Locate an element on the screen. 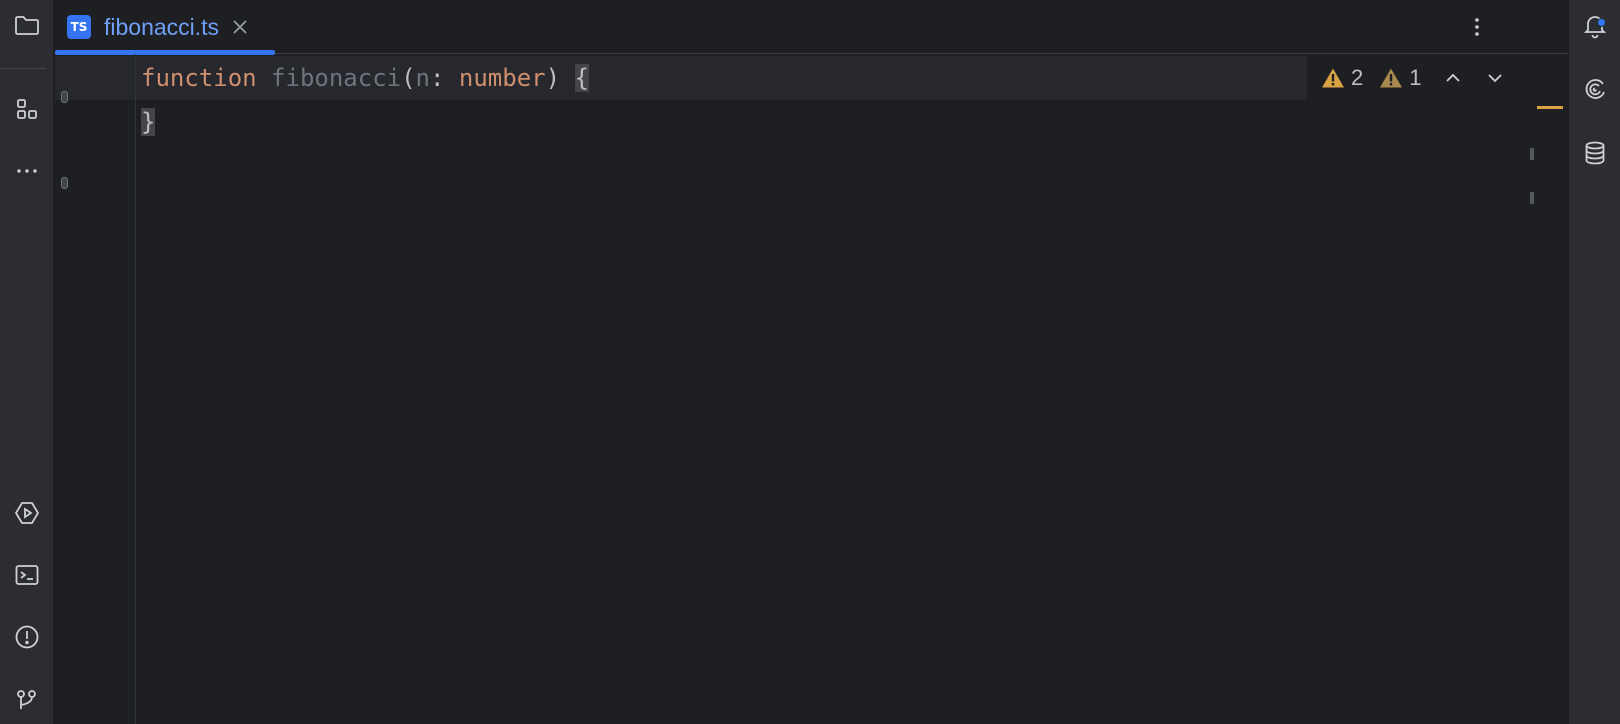 The width and height of the screenshot is (1620, 724). folder-icon is located at coordinates (27, 25).